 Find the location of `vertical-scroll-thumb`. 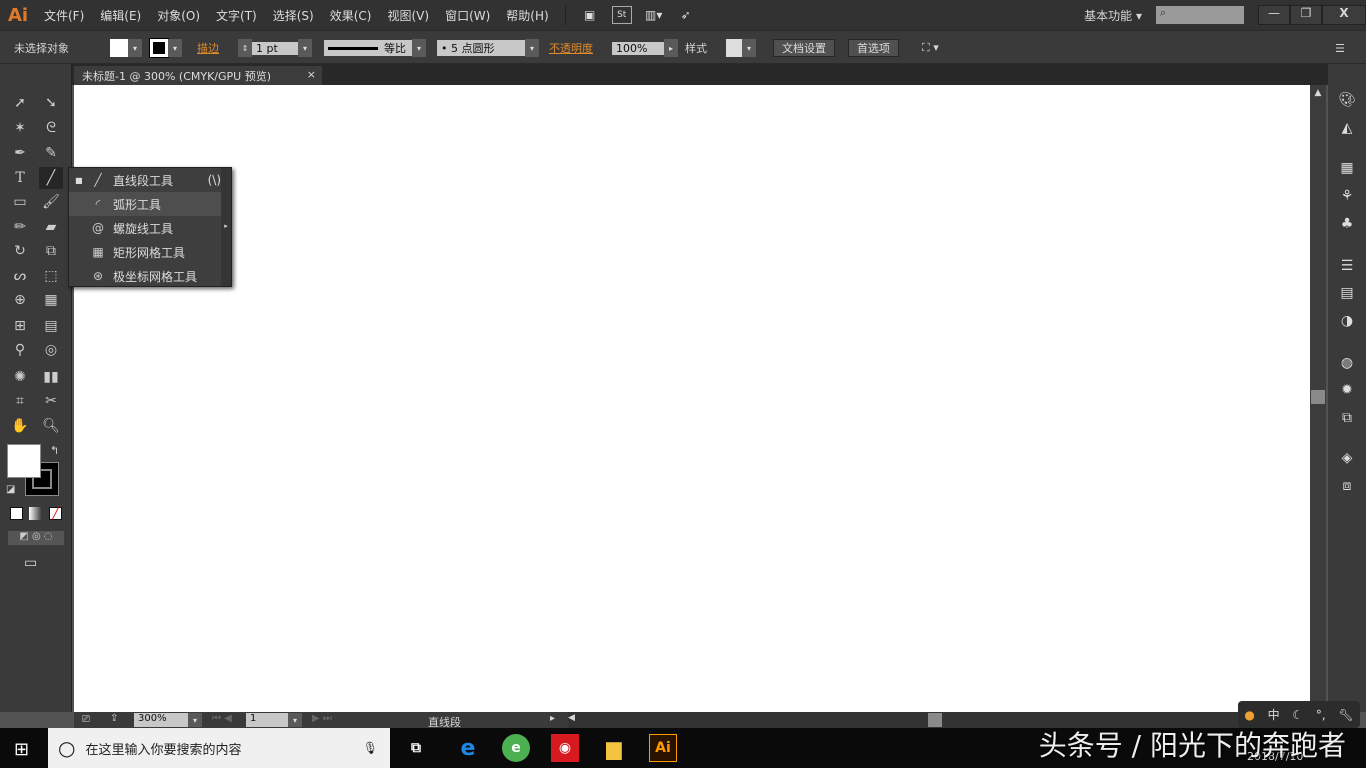

vertical-scroll-thumb is located at coordinates (1318, 397).